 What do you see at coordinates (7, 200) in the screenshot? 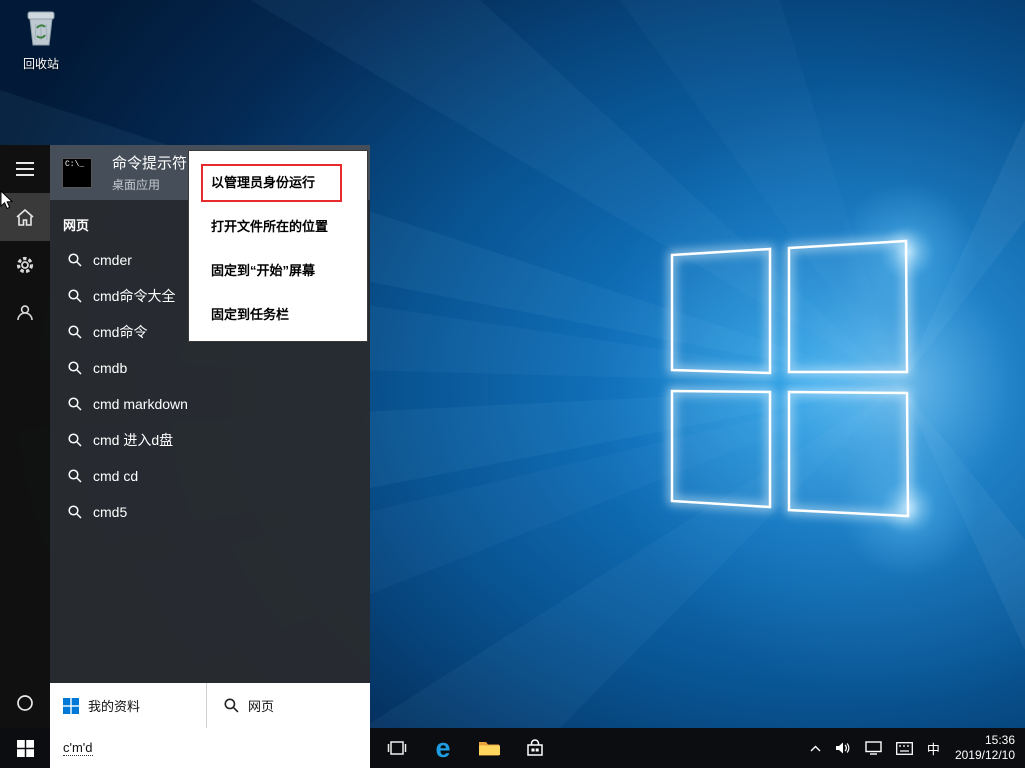
I see `mouse-cursor` at bounding box center [7, 200].